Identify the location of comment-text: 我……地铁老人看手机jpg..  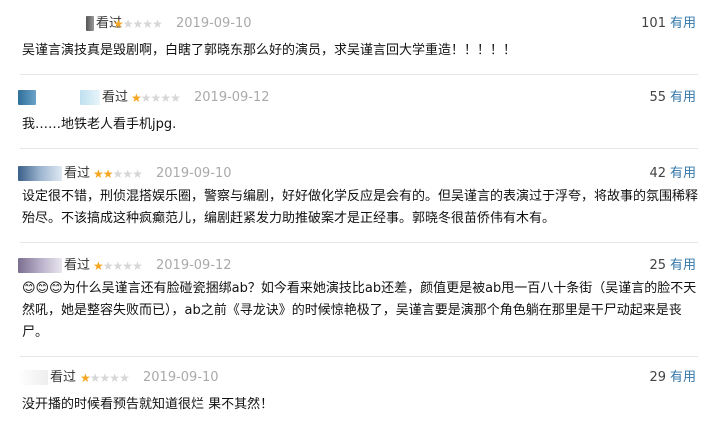
(99, 124).